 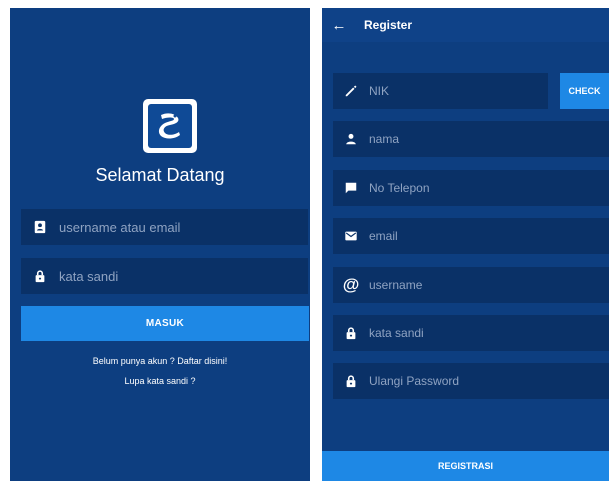 I want to click on at-sign-icon: @, so click(x=351, y=284).